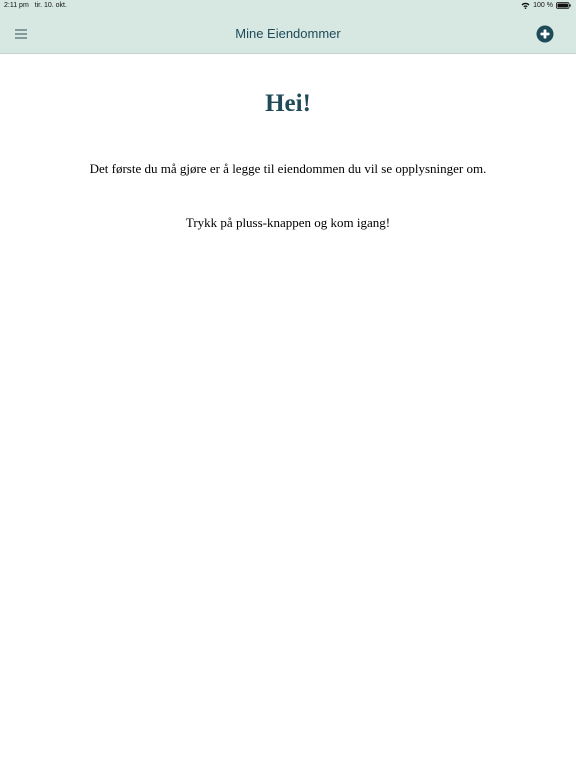 The image size is (576, 768). I want to click on status-time-date: 2:11 pm tir. 10. okt., so click(35, 5).